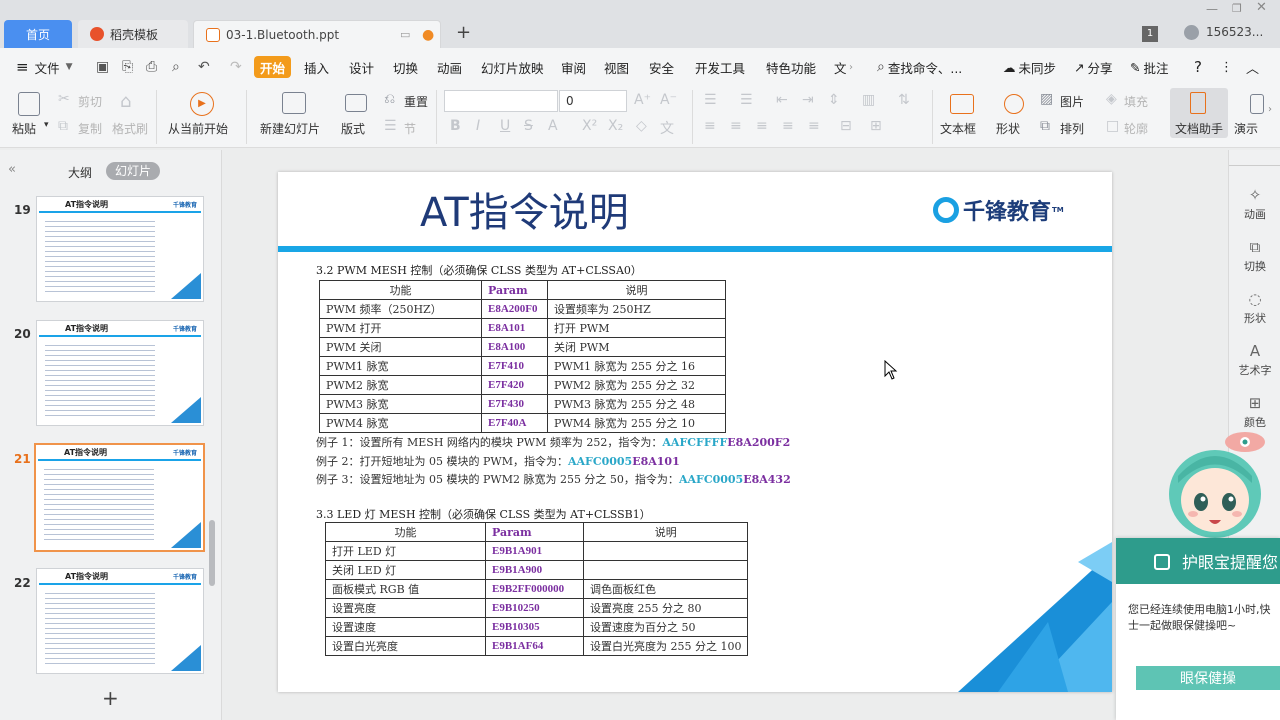  What do you see at coordinates (236, 67) in the screenshot?
I see `redo-icon: ↷` at bounding box center [236, 67].